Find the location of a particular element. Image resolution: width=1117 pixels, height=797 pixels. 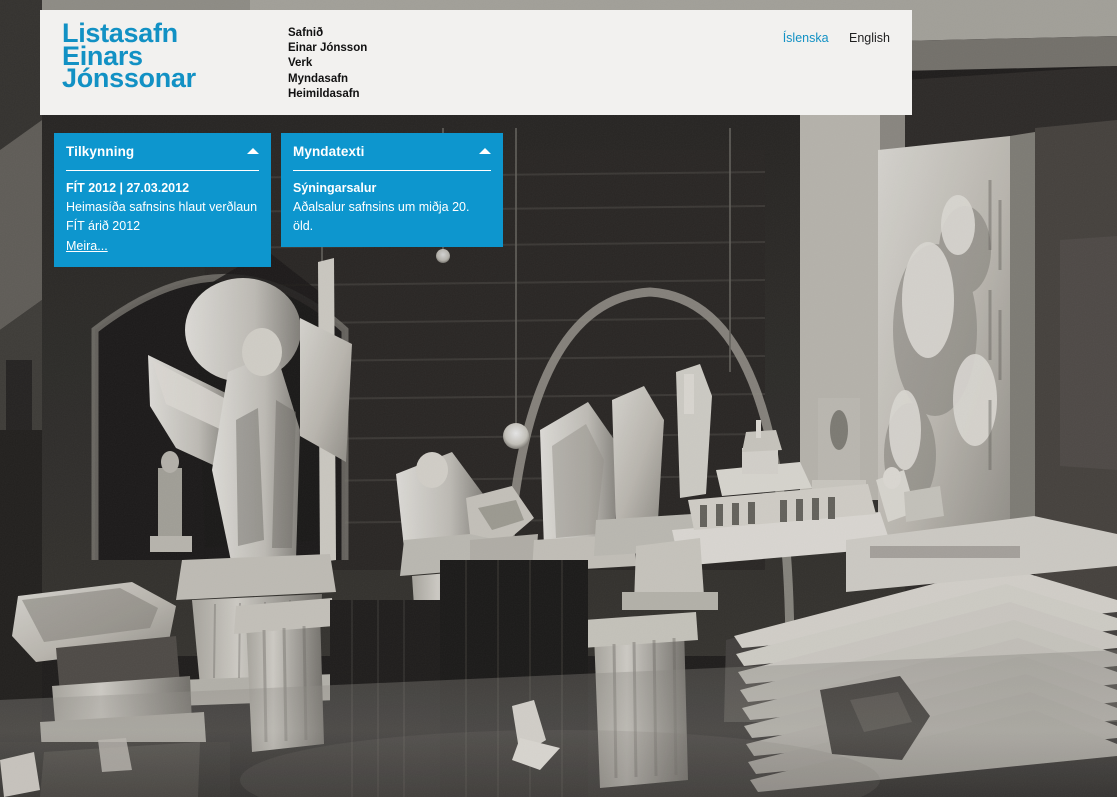

nav-item-heimildasafn: Heimildasafn is located at coordinates (327, 94).